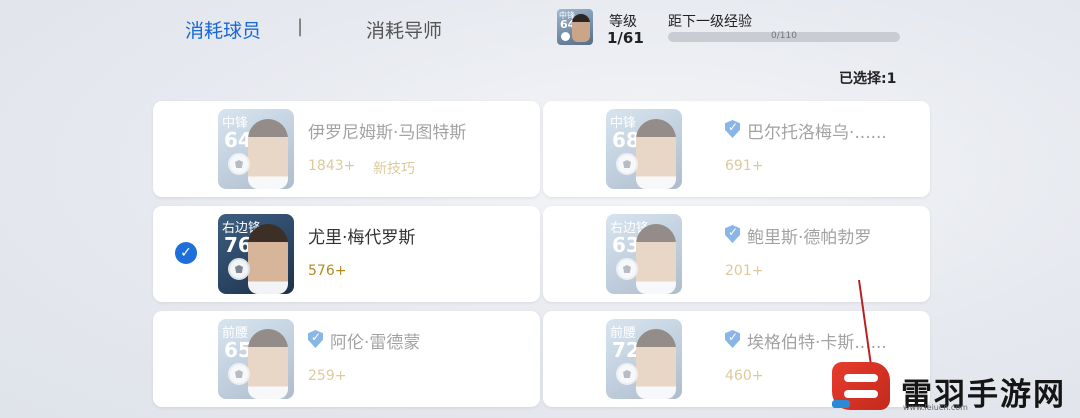 This screenshot has width=1080, height=418. What do you see at coordinates (186, 253) in the screenshot?
I see `selected-check-icon: ✓` at bounding box center [186, 253].